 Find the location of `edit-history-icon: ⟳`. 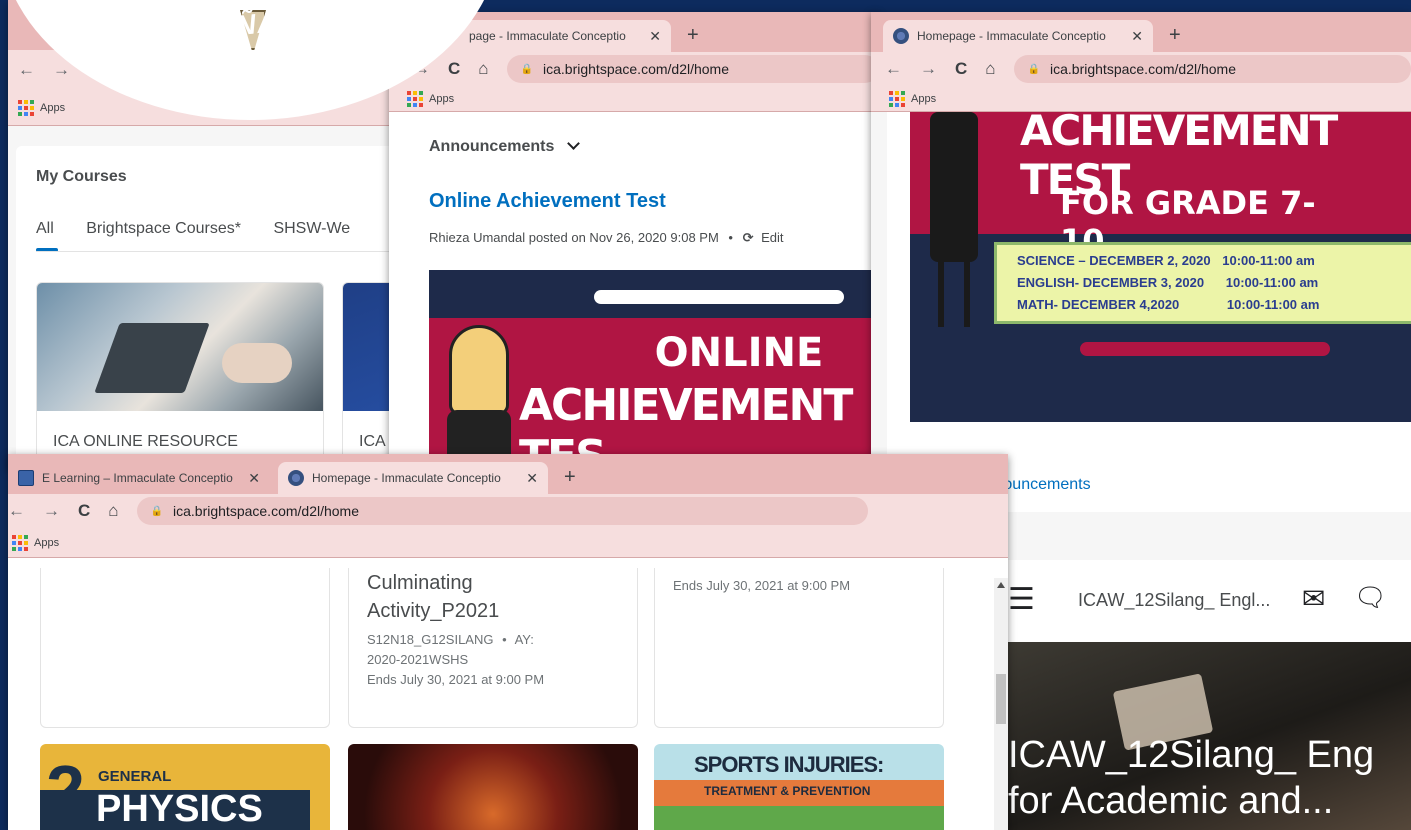

edit-history-icon: ⟳ is located at coordinates (748, 237).